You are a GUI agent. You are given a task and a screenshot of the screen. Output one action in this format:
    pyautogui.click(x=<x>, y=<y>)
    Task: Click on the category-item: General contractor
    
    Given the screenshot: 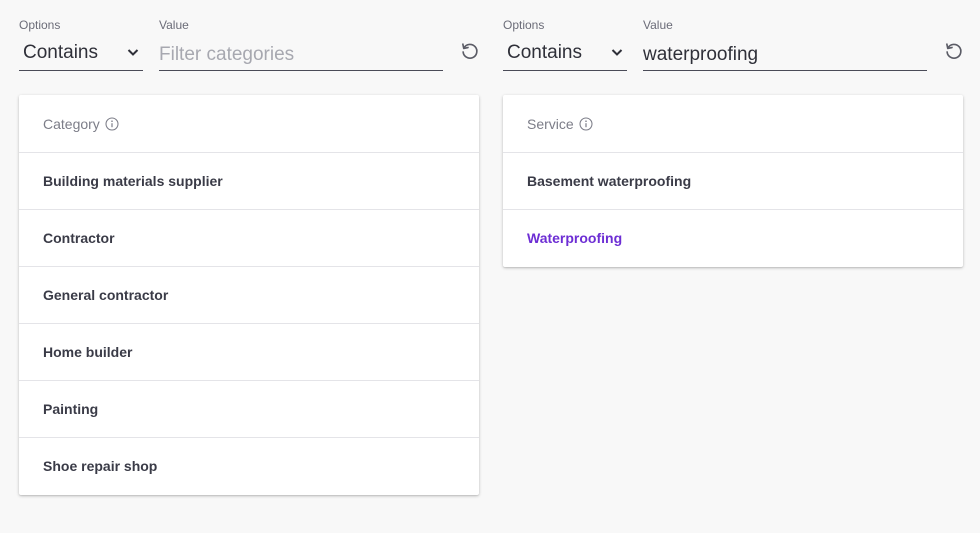 What is the action you would take?
    pyautogui.click(x=249, y=295)
    